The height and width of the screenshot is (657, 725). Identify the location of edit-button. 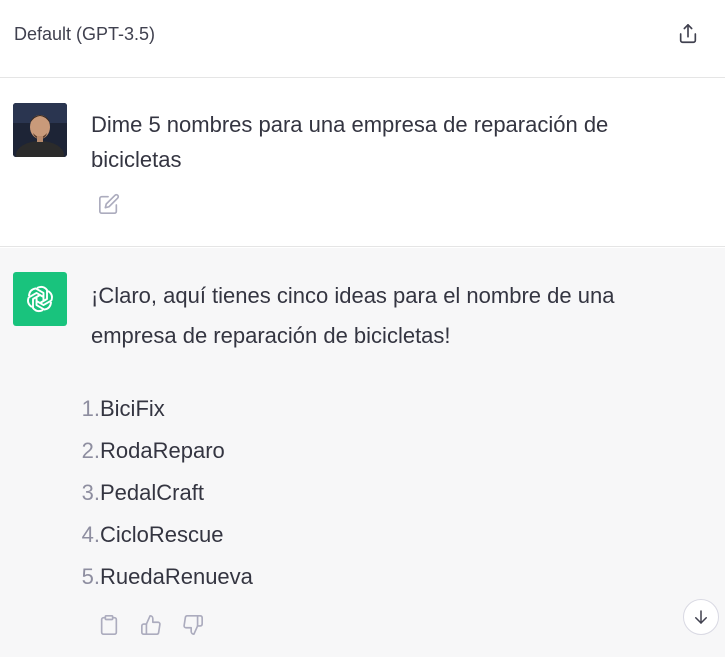
(109, 204).